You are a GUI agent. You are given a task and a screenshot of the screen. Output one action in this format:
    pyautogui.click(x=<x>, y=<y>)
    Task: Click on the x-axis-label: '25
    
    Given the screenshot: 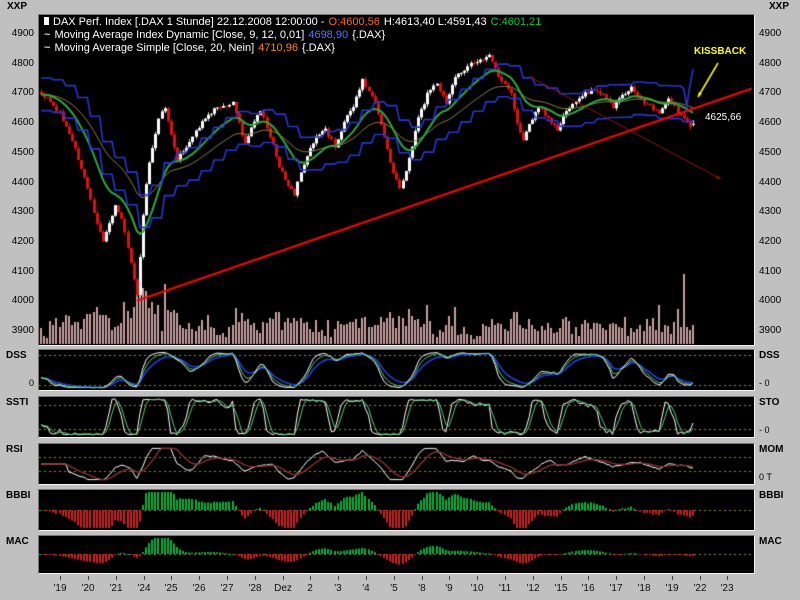 What is the action you would take?
    pyautogui.click(x=171, y=588)
    